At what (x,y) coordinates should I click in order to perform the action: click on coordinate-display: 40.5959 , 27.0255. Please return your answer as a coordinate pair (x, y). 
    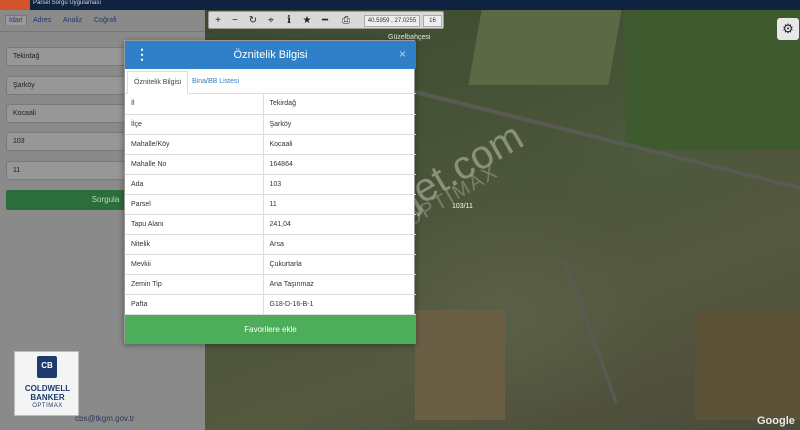
    Looking at the image, I should click on (392, 21).